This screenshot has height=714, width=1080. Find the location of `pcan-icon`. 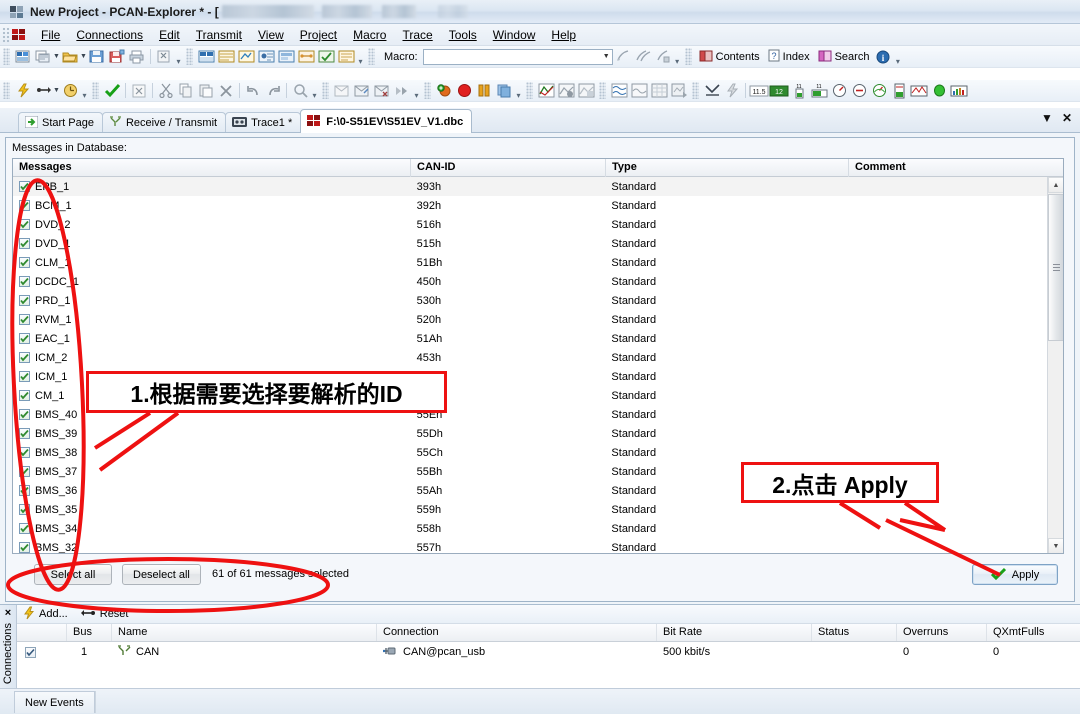

pcan-icon is located at coordinates (314, 122).